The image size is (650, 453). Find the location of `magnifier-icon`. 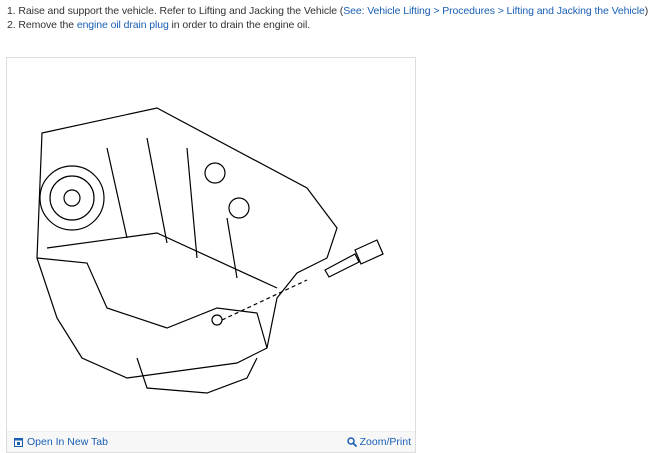

magnifier-icon is located at coordinates (351, 442).